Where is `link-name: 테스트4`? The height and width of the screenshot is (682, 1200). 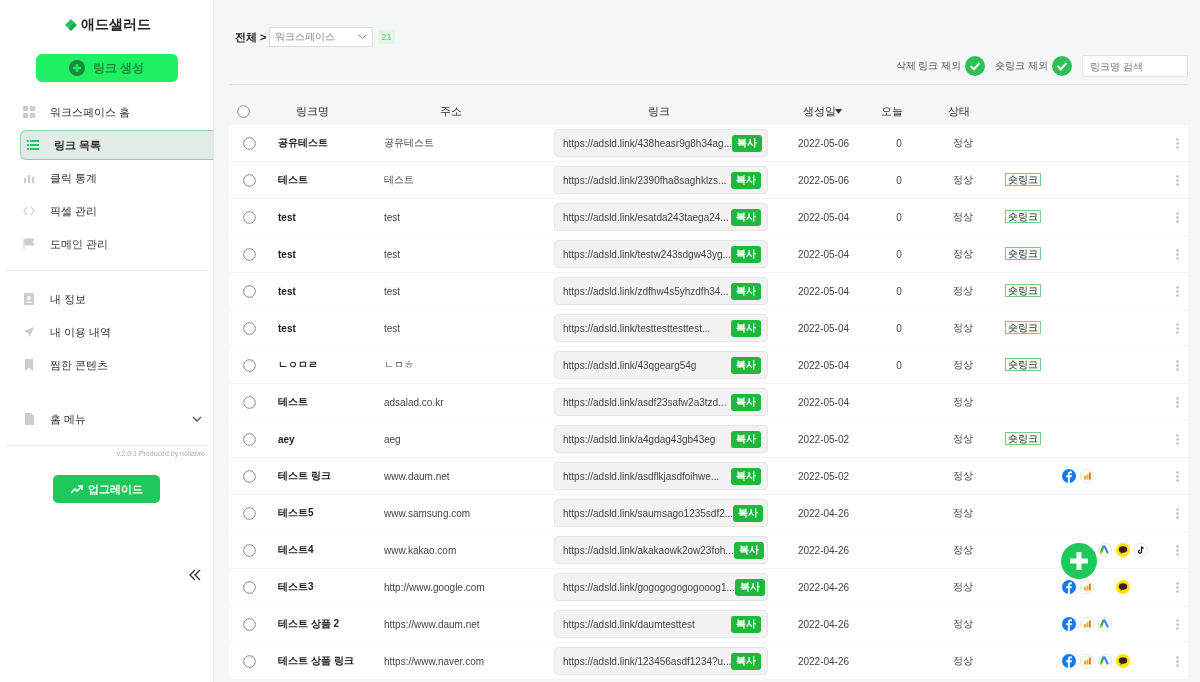 link-name: 테스트4 is located at coordinates (296, 549).